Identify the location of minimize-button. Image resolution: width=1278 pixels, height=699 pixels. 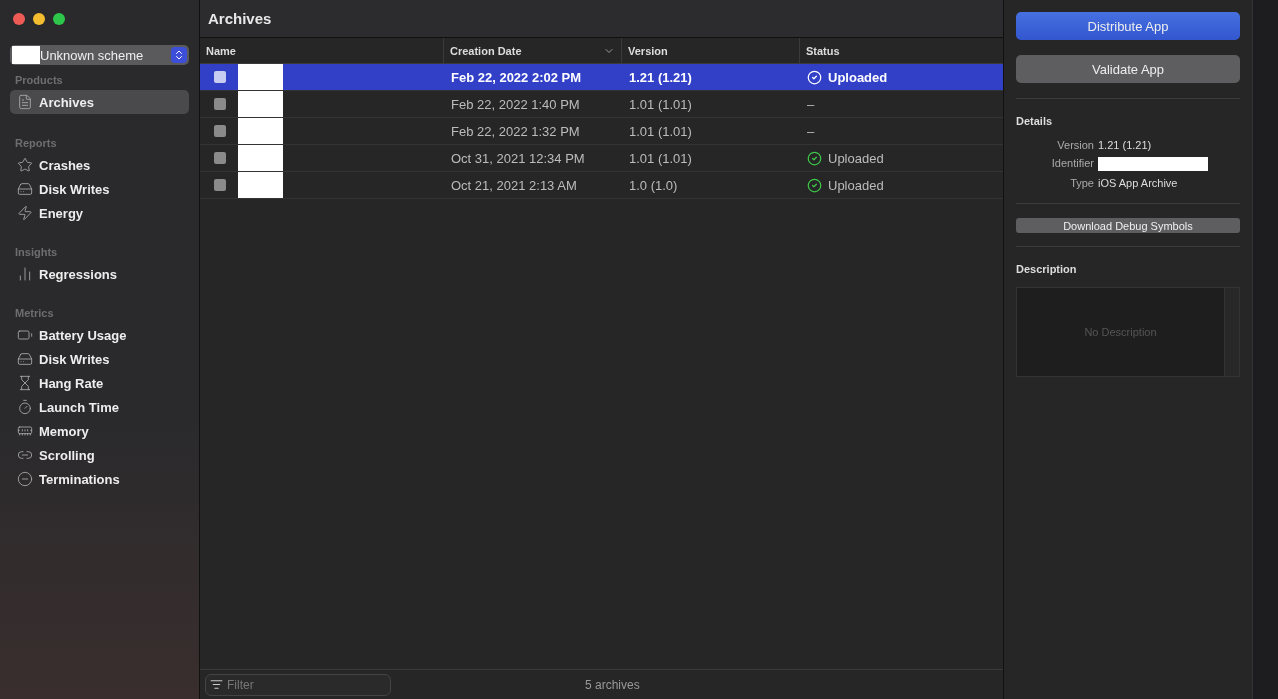
(39, 19).